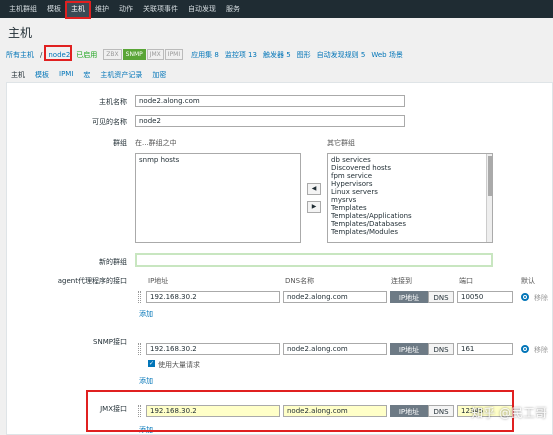 The image size is (553, 435). Describe the element at coordinates (205, 55) in the screenshot. I see `applications-link: 应用集 8` at that location.